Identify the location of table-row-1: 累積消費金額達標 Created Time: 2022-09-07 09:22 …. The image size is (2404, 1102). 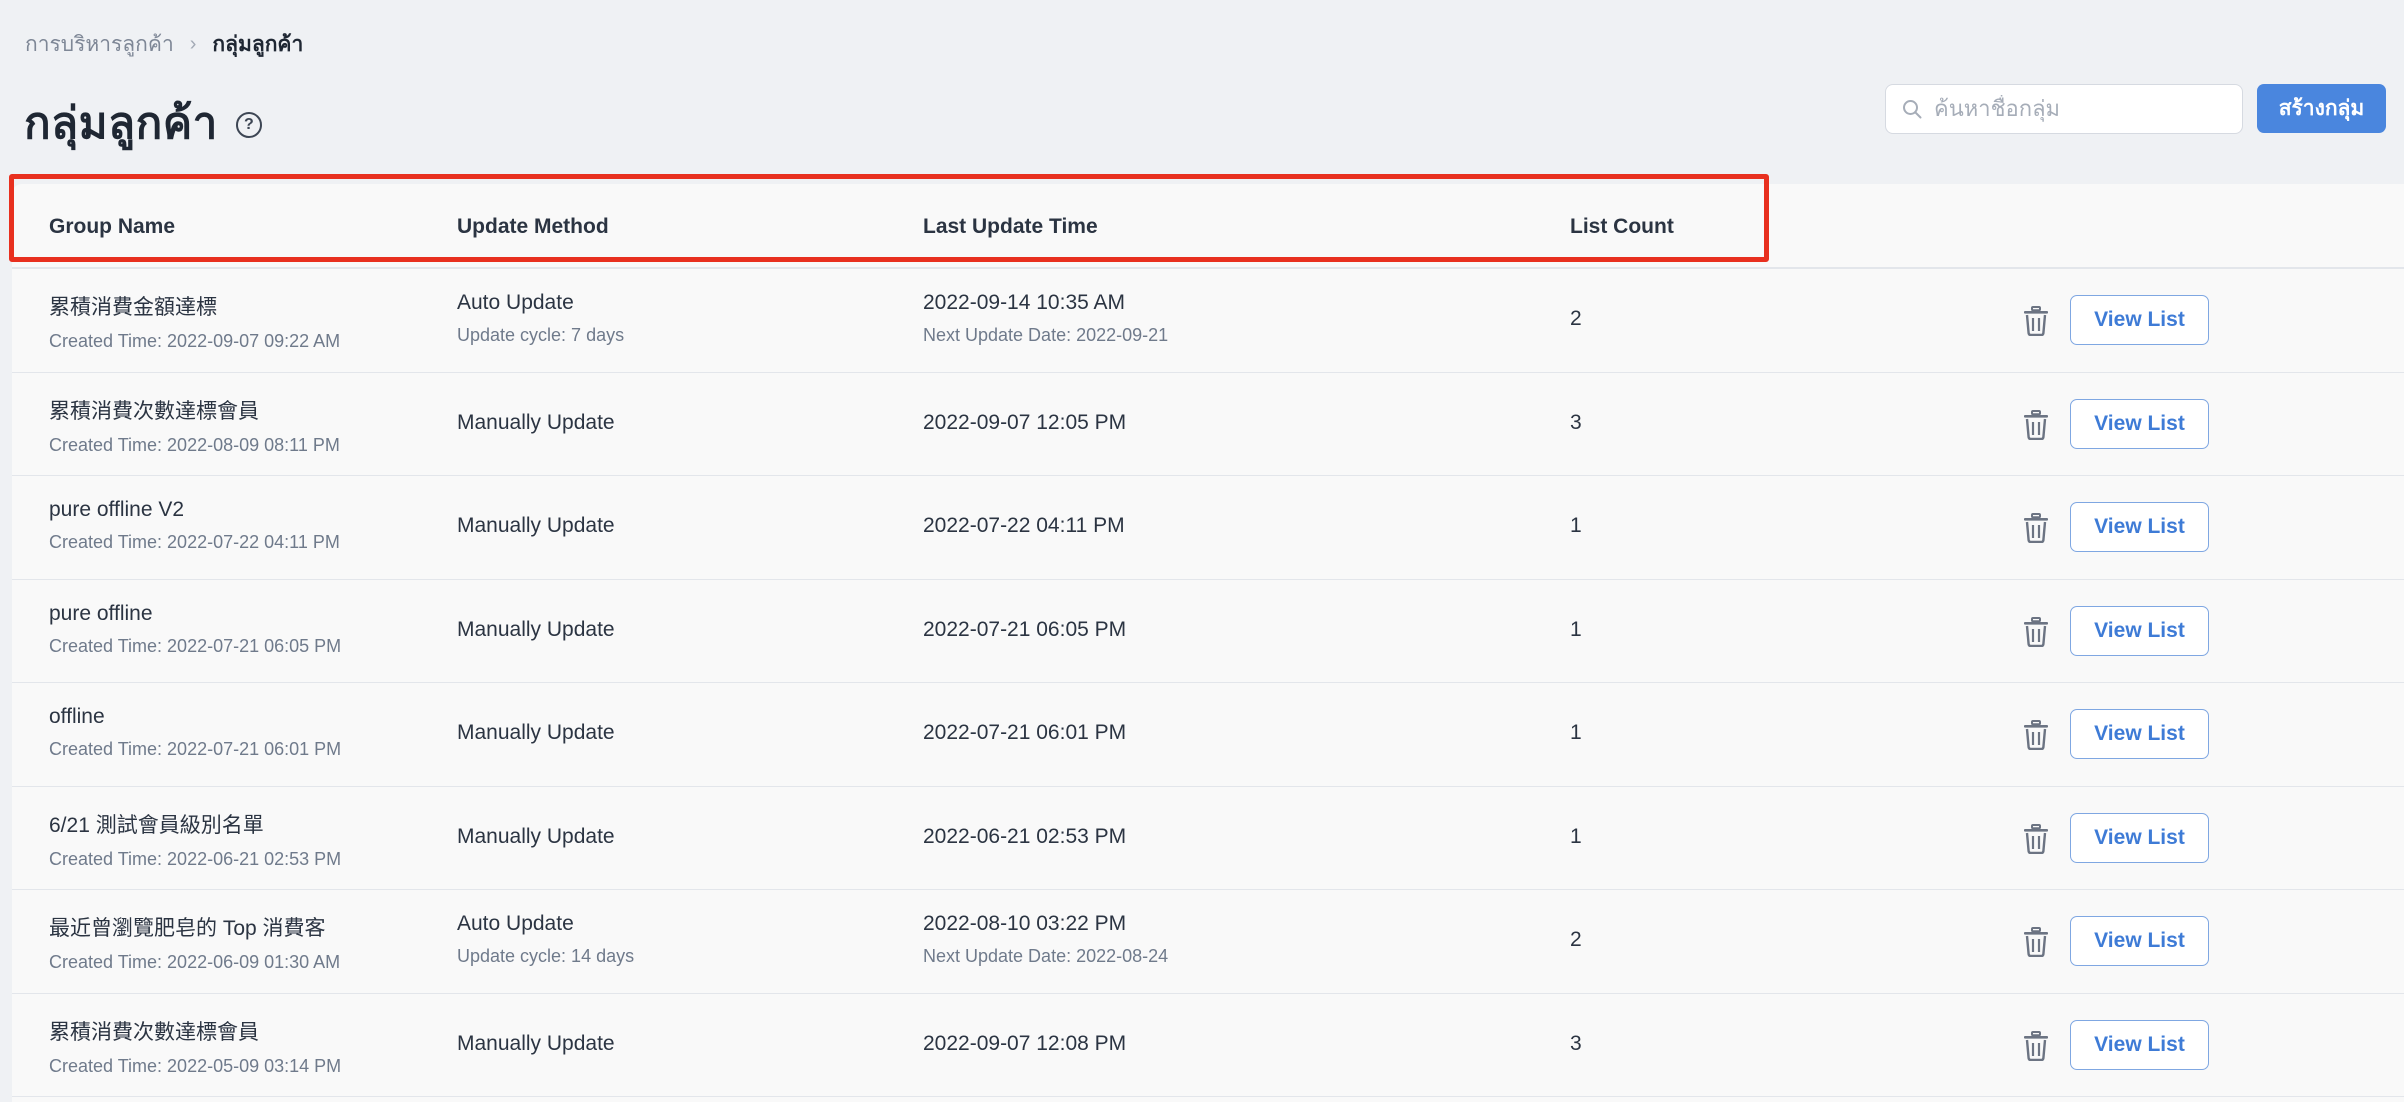
(1208, 321).